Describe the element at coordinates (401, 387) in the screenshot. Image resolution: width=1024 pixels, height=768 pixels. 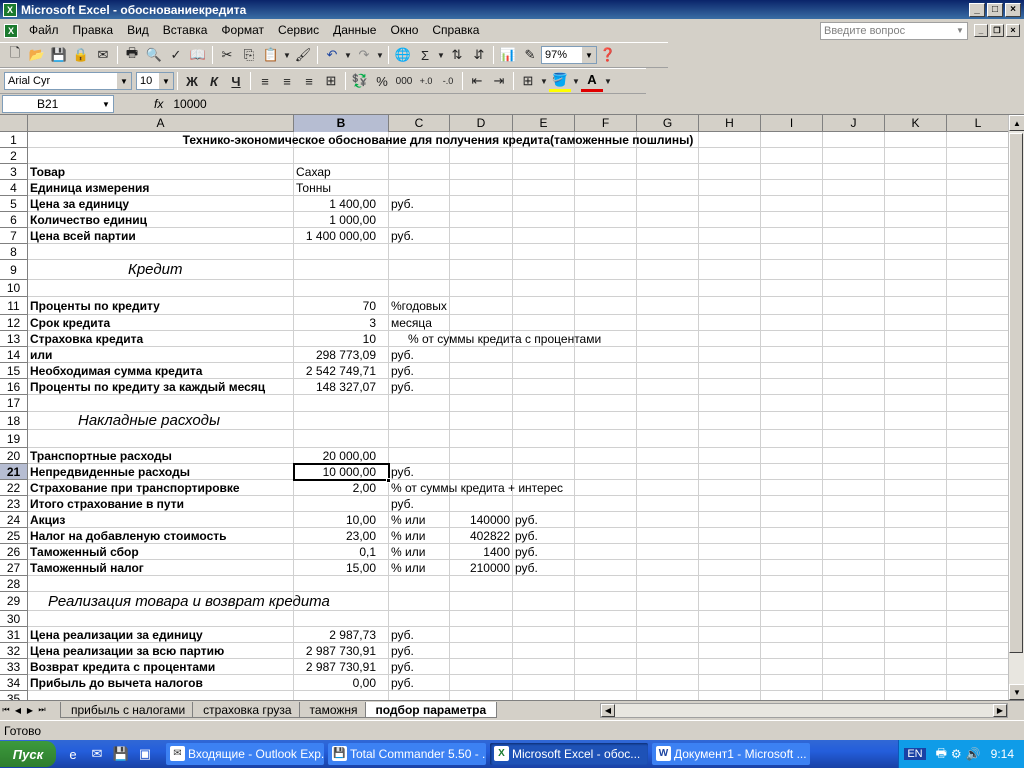
I see `cell-c16: руб.` at that location.